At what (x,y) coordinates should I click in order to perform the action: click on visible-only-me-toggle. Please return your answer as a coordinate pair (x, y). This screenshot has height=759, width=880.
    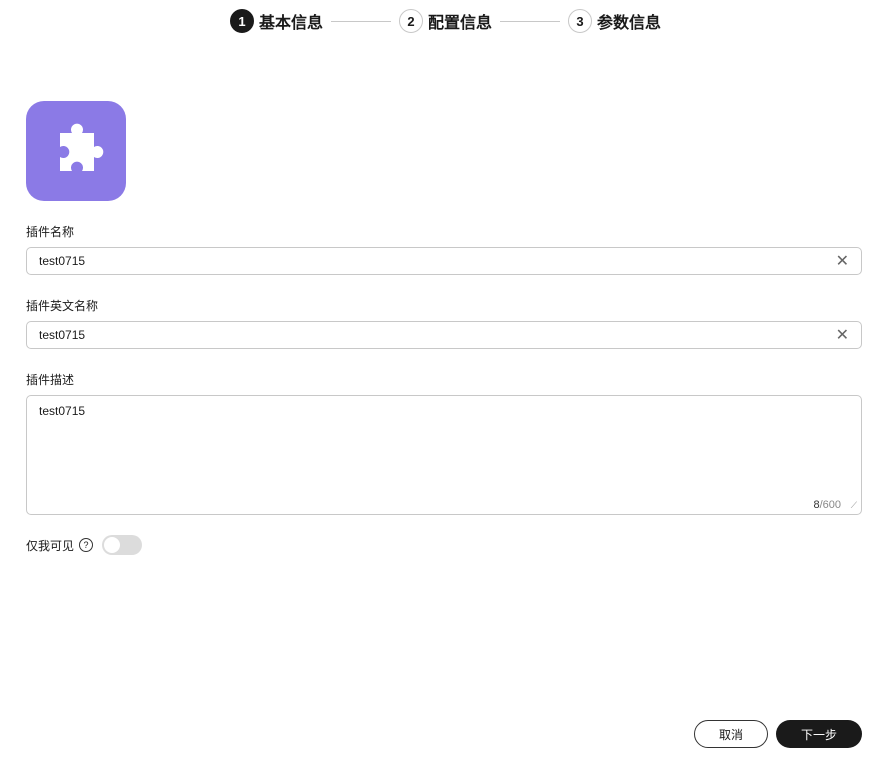
    Looking at the image, I should click on (122, 545).